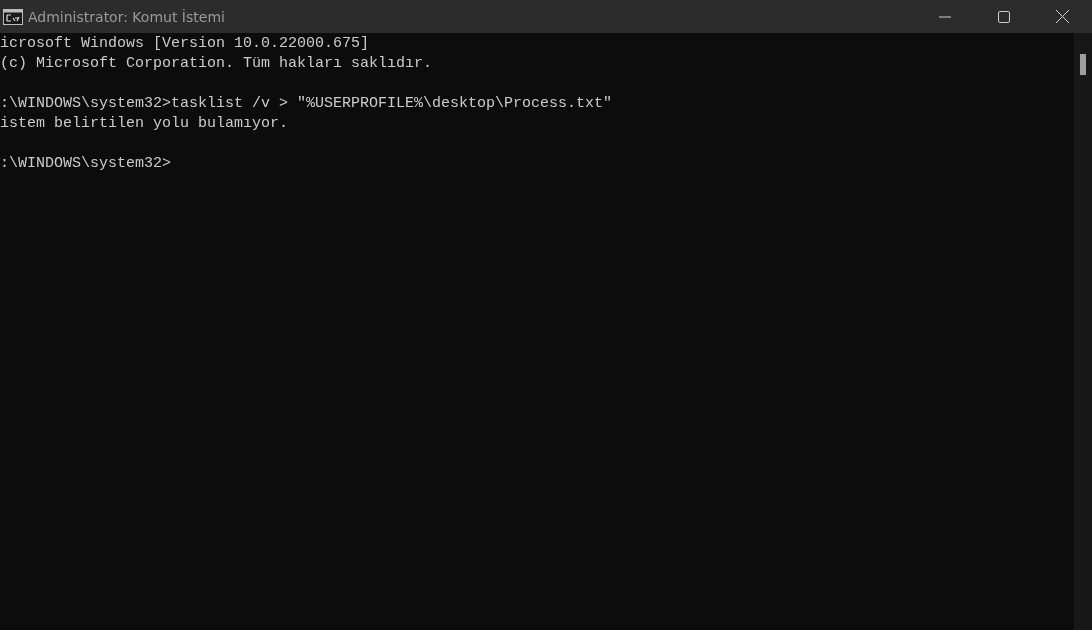  I want to click on maximize-icon, so click(1003, 16).